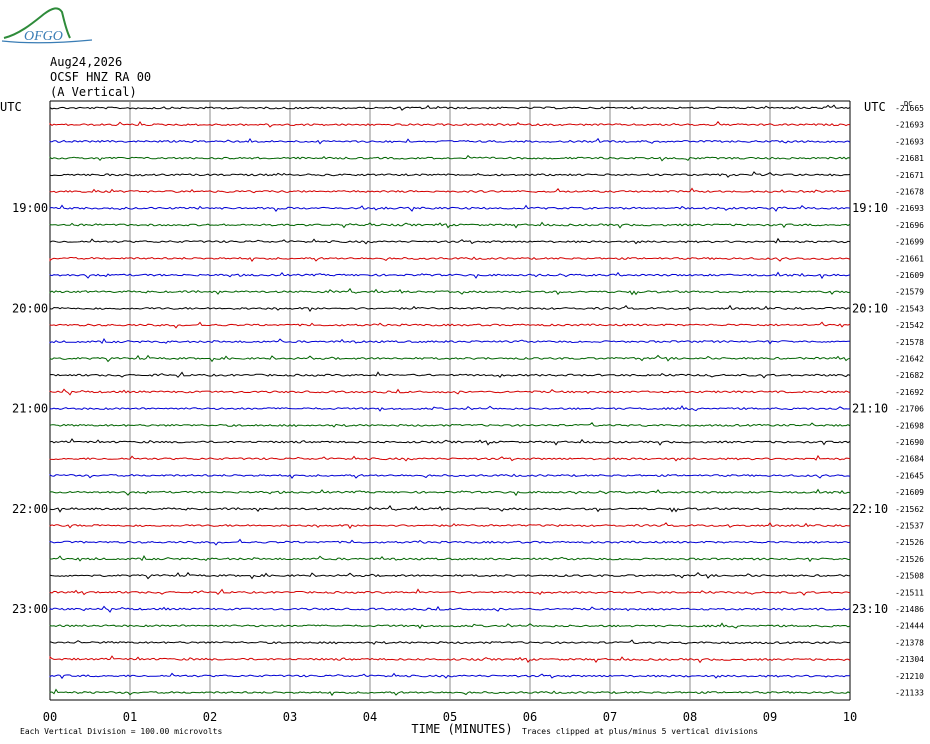 The width and height of the screenshot is (930, 744). I want to click on dc-offset-label: -21210, so click(909, 676).